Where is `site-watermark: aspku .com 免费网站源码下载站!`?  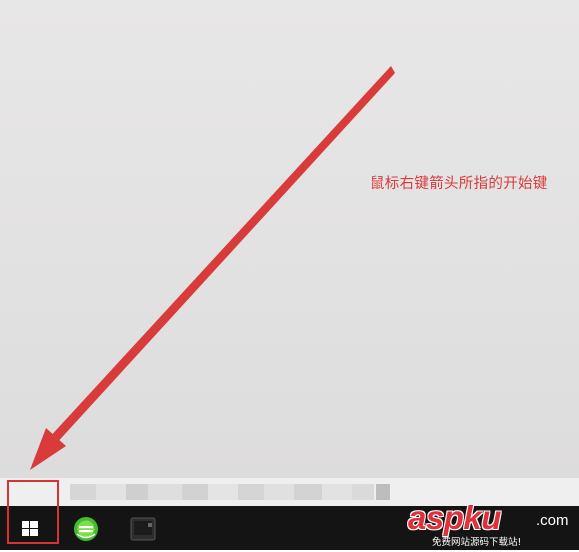
site-watermark: aspku .com 免费网站源码下载站! is located at coordinates (493, 524).